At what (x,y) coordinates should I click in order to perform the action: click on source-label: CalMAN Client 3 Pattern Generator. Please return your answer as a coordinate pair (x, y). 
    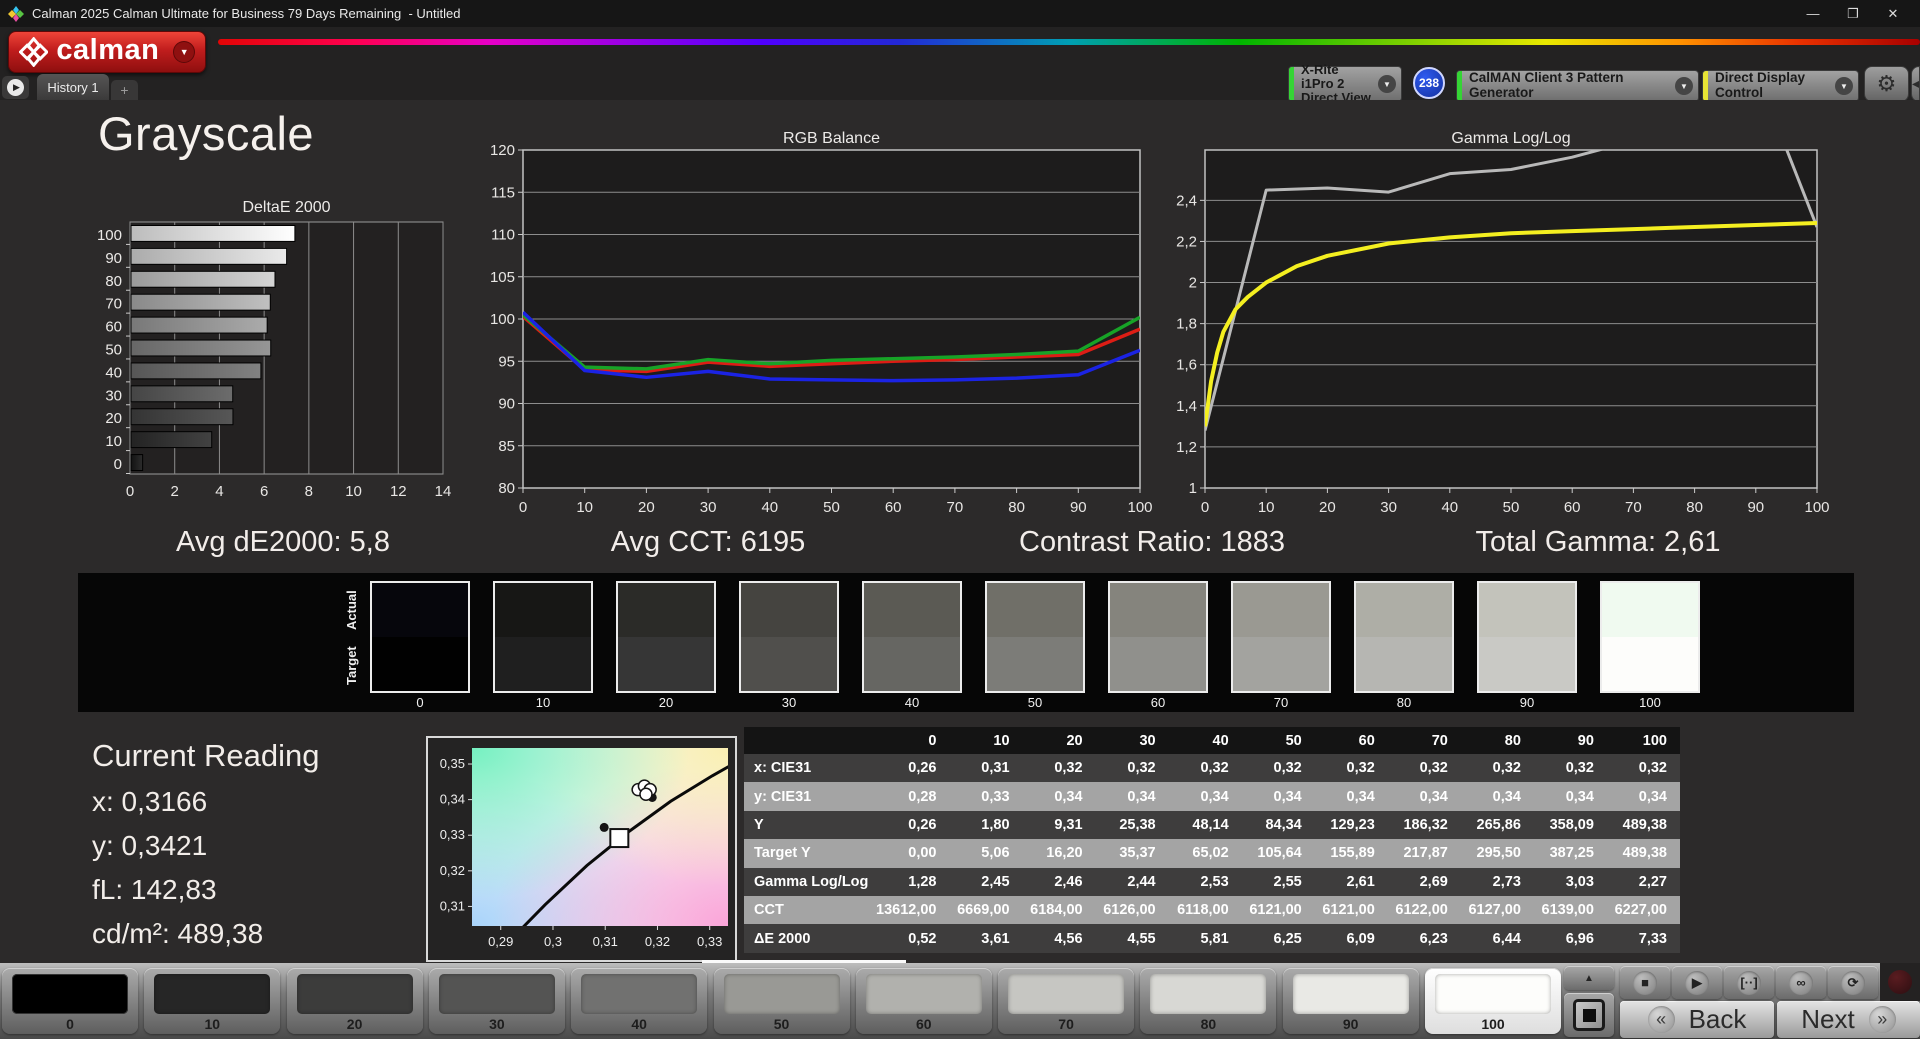
    Looking at the image, I should click on (1546, 85).